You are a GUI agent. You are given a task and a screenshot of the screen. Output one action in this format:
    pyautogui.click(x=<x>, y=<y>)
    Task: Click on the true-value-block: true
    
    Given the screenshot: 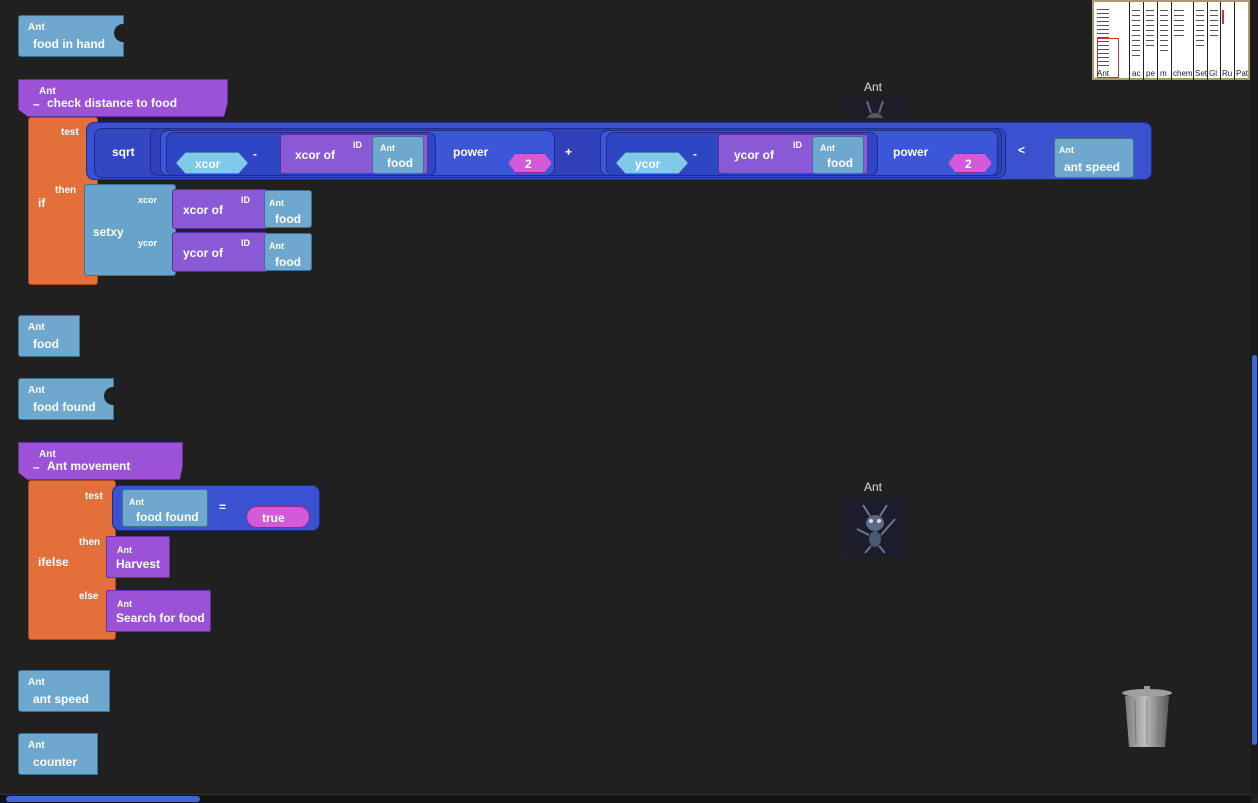 What is the action you would take?
    pyautogui.click(x=278, y=517)
    